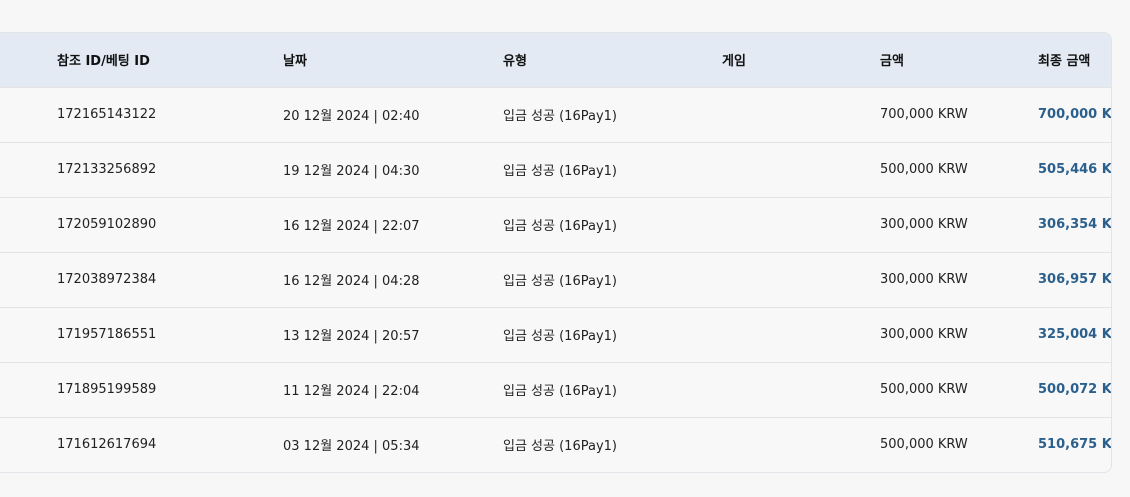  Describe the element at coordinates (107, 445) in the screenshot. I see `cell-reference-id: 171612617694` at that location.